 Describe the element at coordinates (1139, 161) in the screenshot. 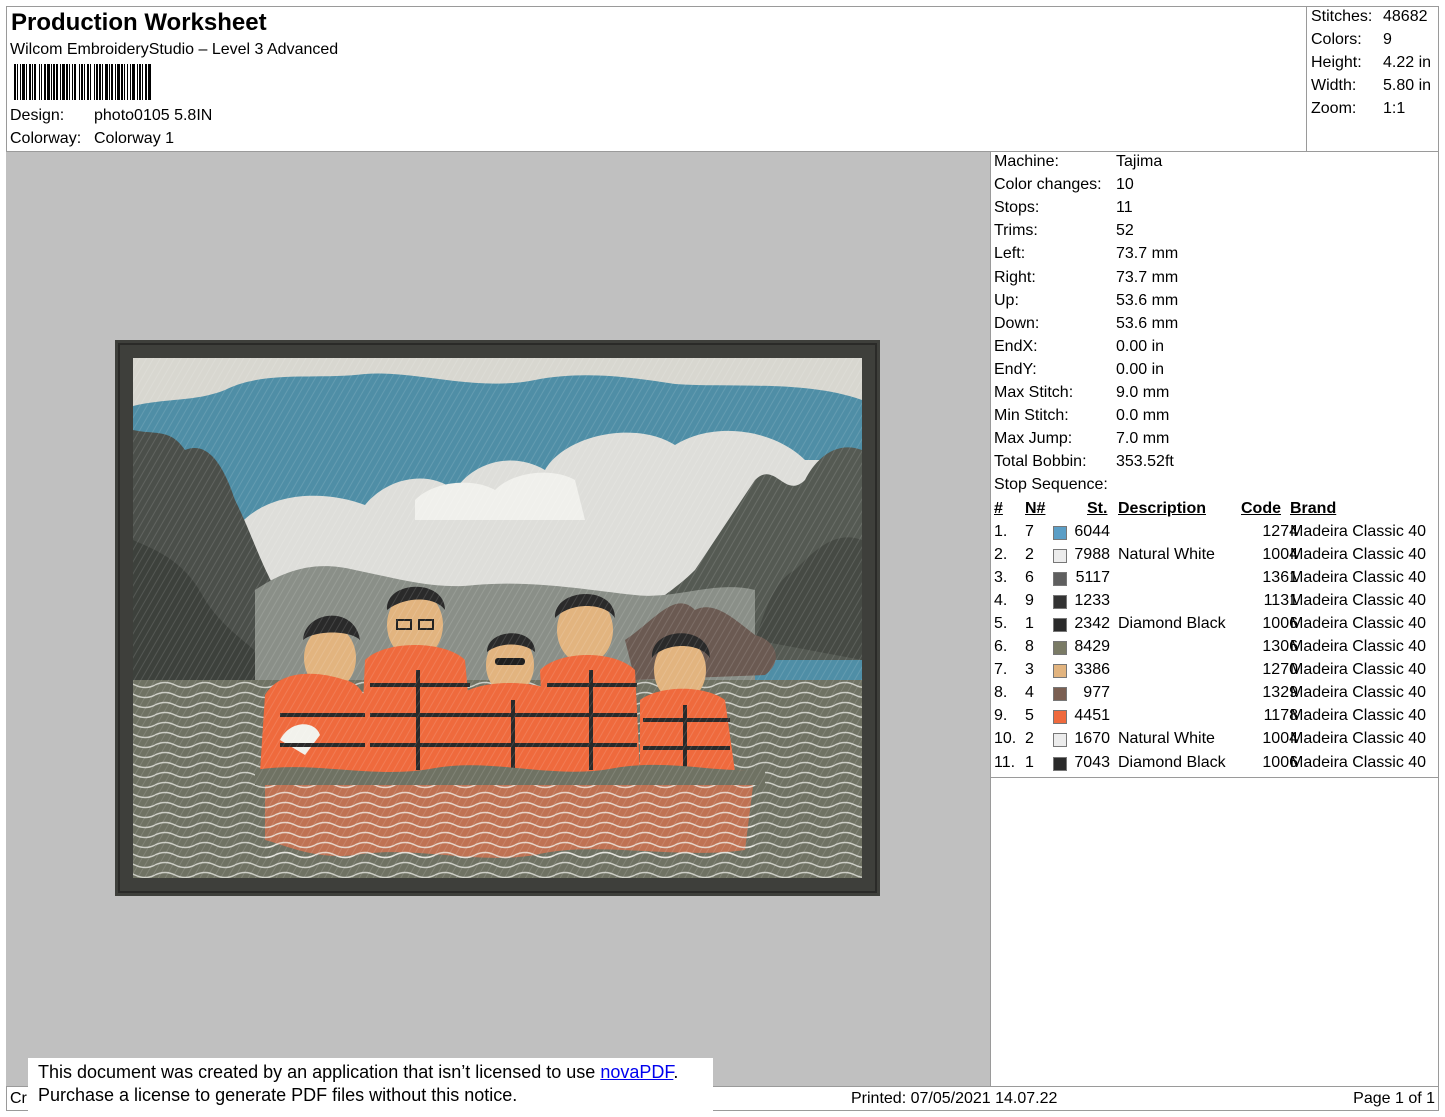

I see `info-value: Tajima` at that location.